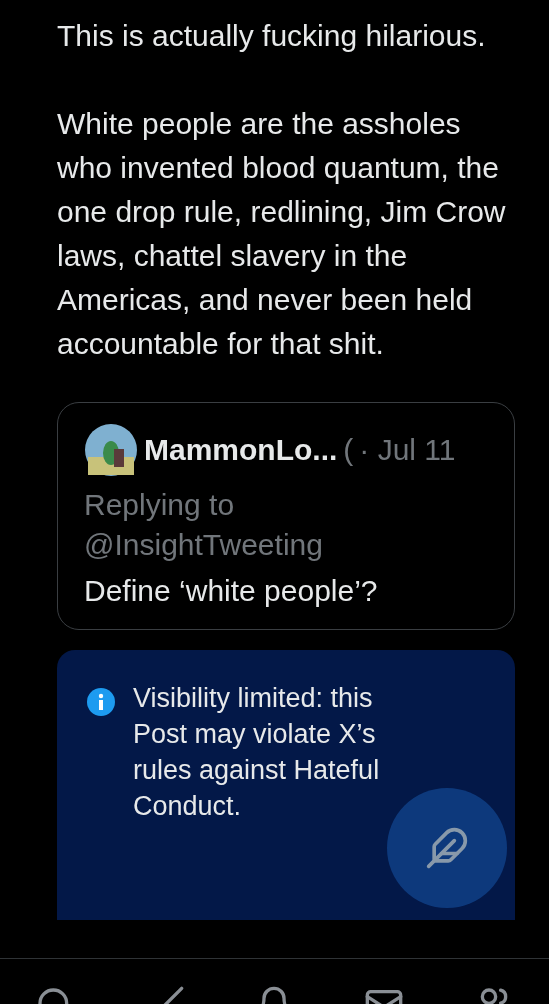 This screenshot has width=549, height=1004. I want to click on replying-handle: @InsightTweeting, so click(204, 545).